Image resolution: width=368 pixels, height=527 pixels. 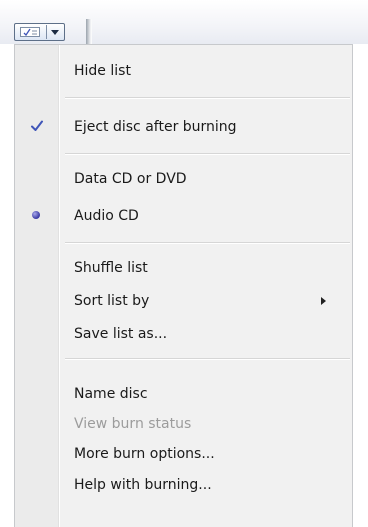 I want to click on menu-item-label: Audio CD, so click(x=106, y=216).